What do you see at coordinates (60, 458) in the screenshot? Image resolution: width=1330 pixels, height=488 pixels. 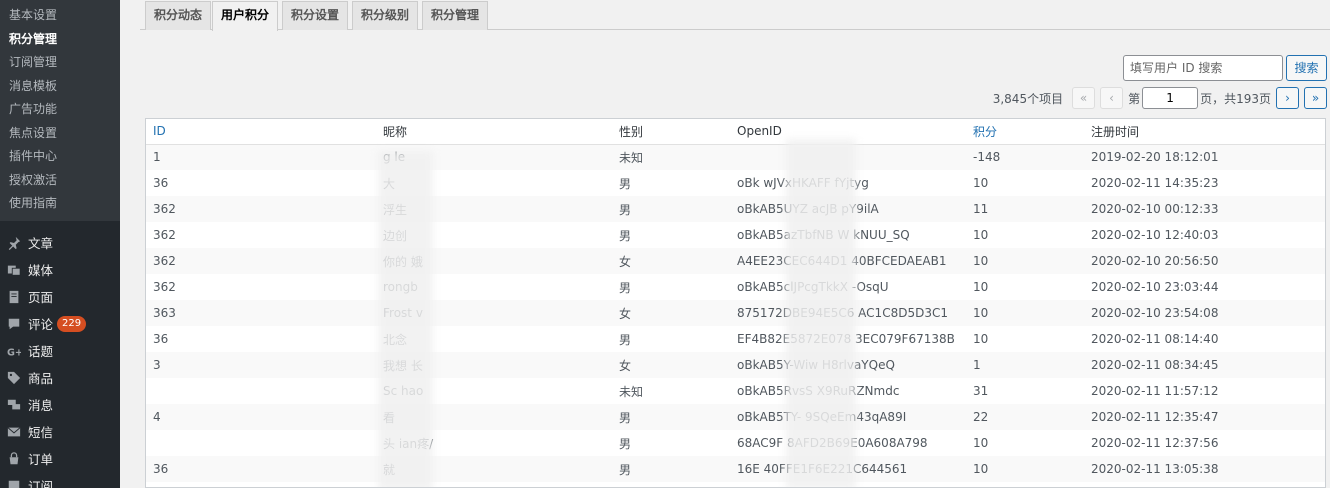 I see `menu-item: 订单` at bounding box center [60, 458].